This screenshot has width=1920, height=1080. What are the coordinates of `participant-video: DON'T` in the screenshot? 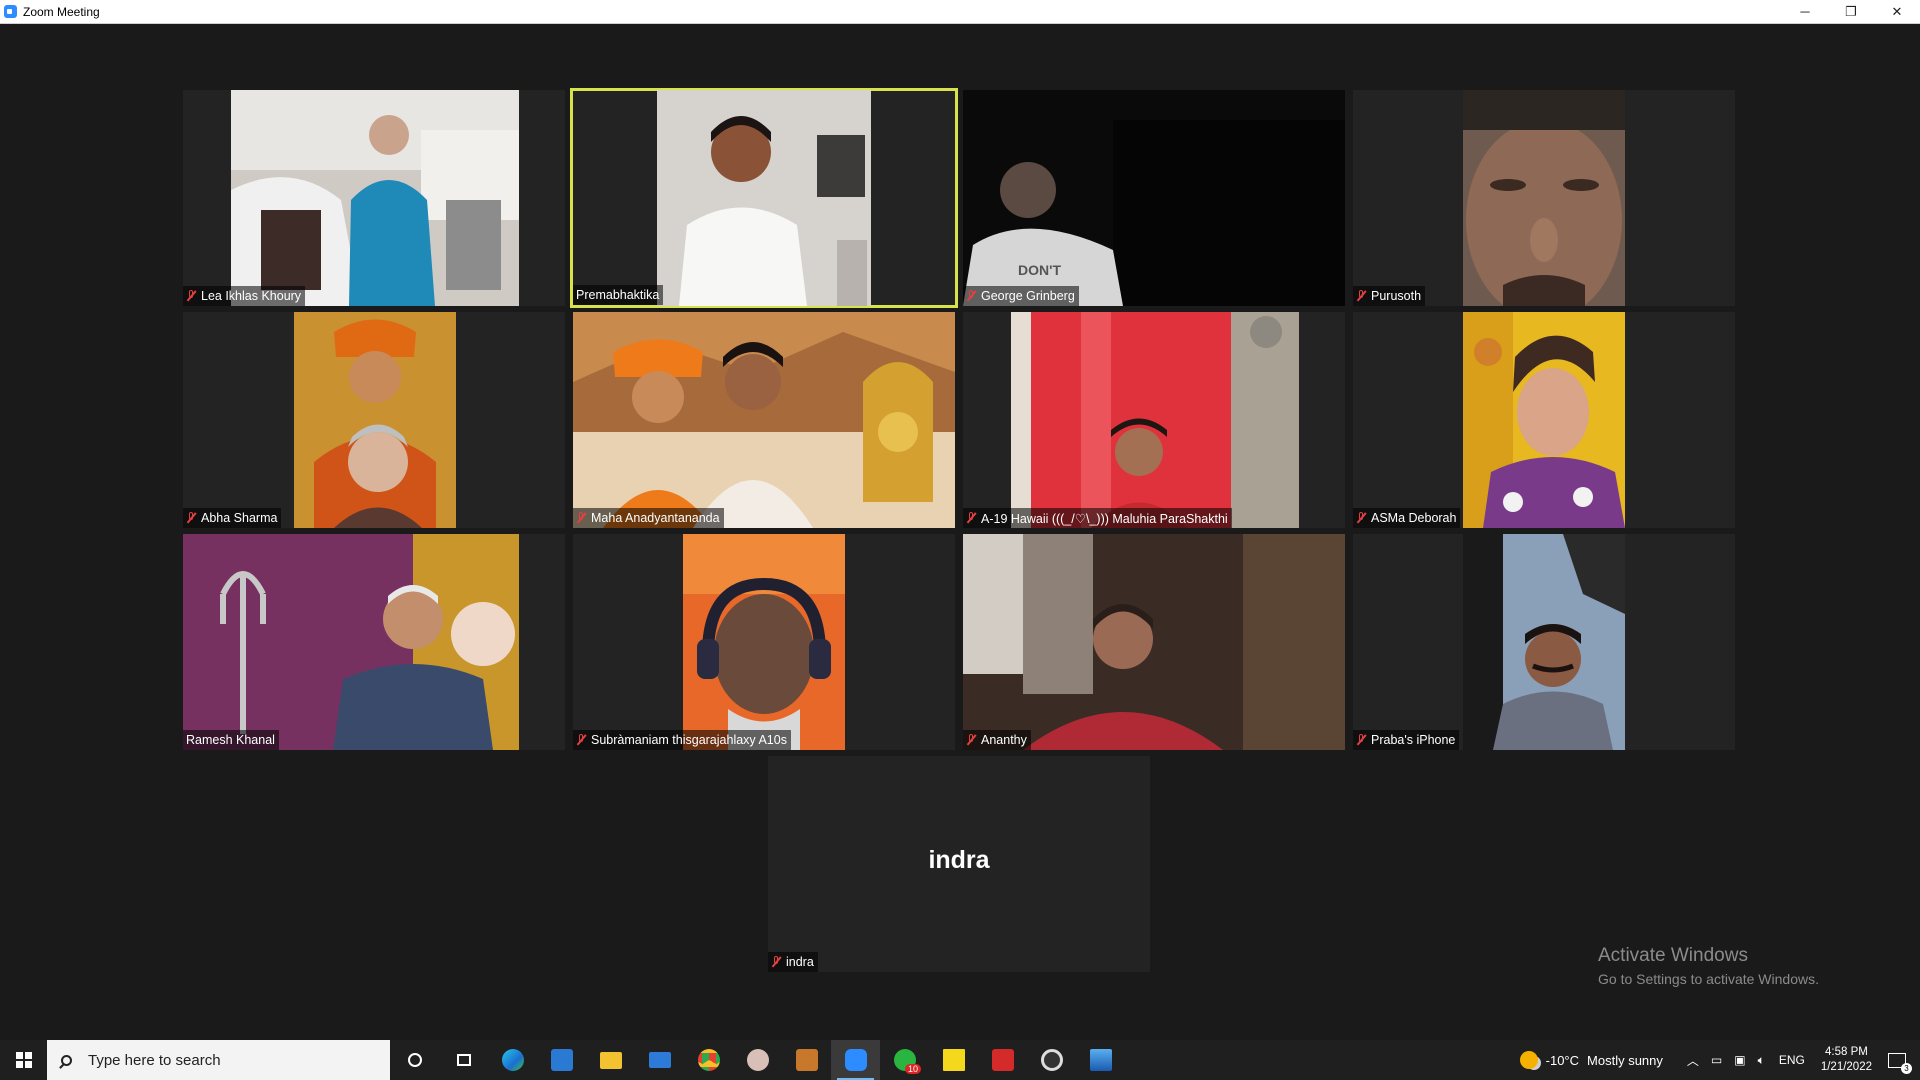 It's located at (1154, 198).